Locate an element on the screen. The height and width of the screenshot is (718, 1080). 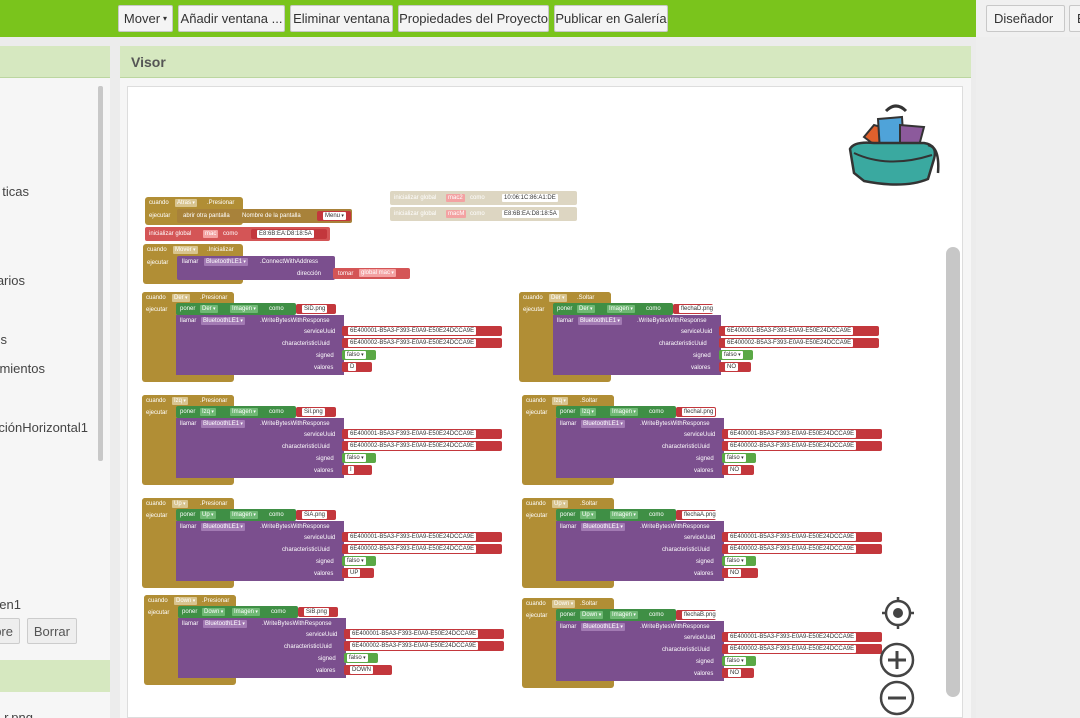
text-block: Menu is located at coordinates (334, 216).